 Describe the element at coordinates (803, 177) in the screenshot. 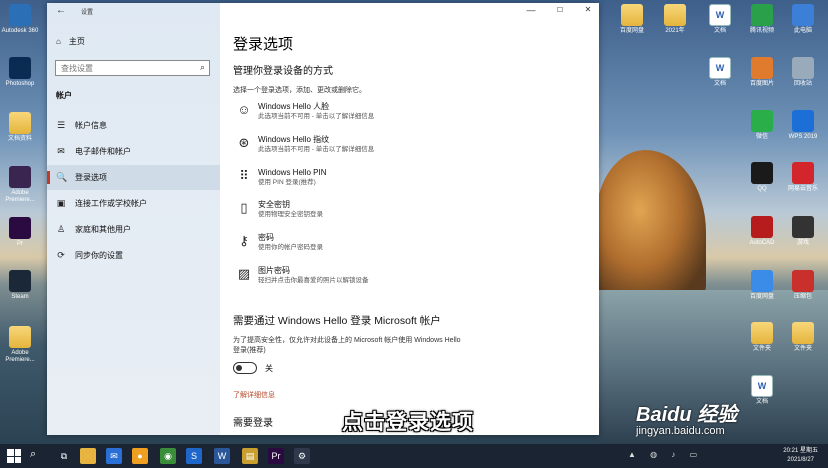

I see `desktop-shortcut: 网易云音乐` at that location.